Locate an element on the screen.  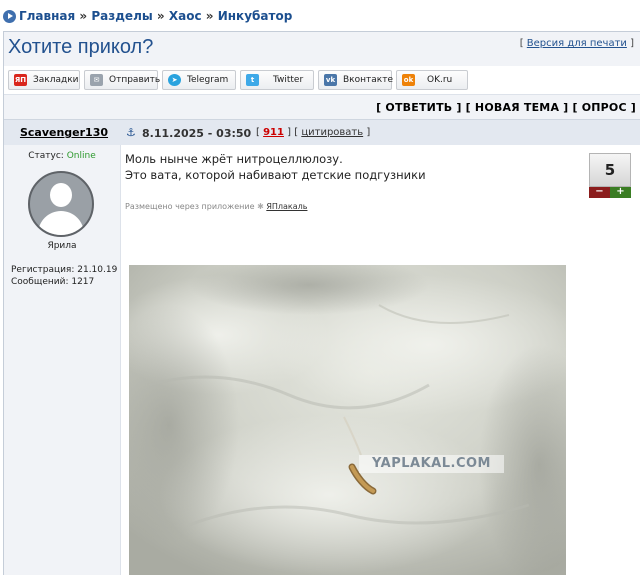
share-vk-button: vk Вконтакте is located at coordinates (355, 80).